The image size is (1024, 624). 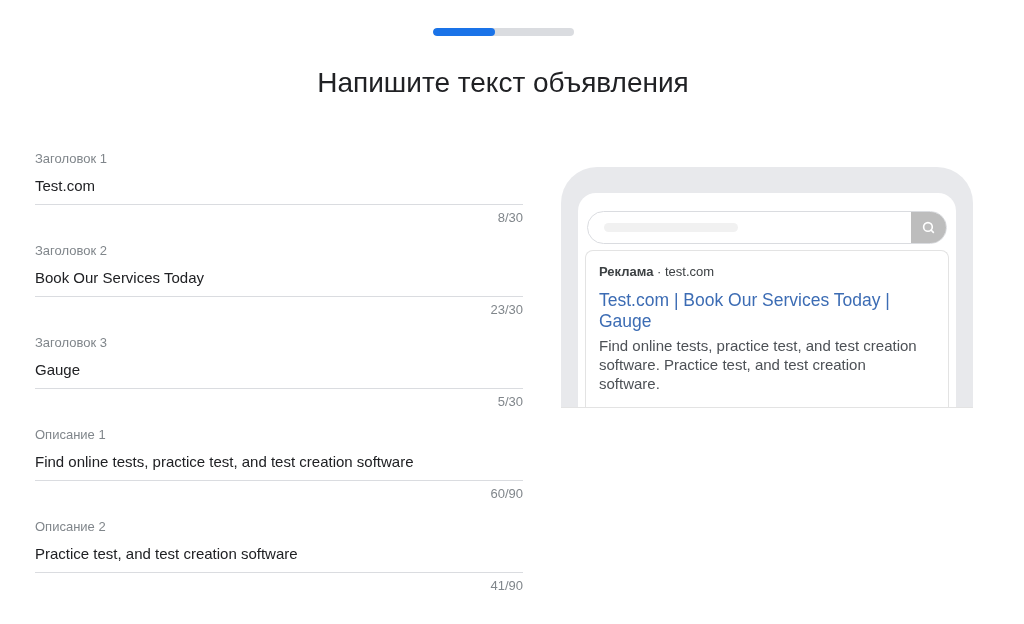 What do you see at coordinates (279, 464) in the screenshot?
I see `text-field: Find online tests, practice test, and test creation software` at bounding box center [279, 464].